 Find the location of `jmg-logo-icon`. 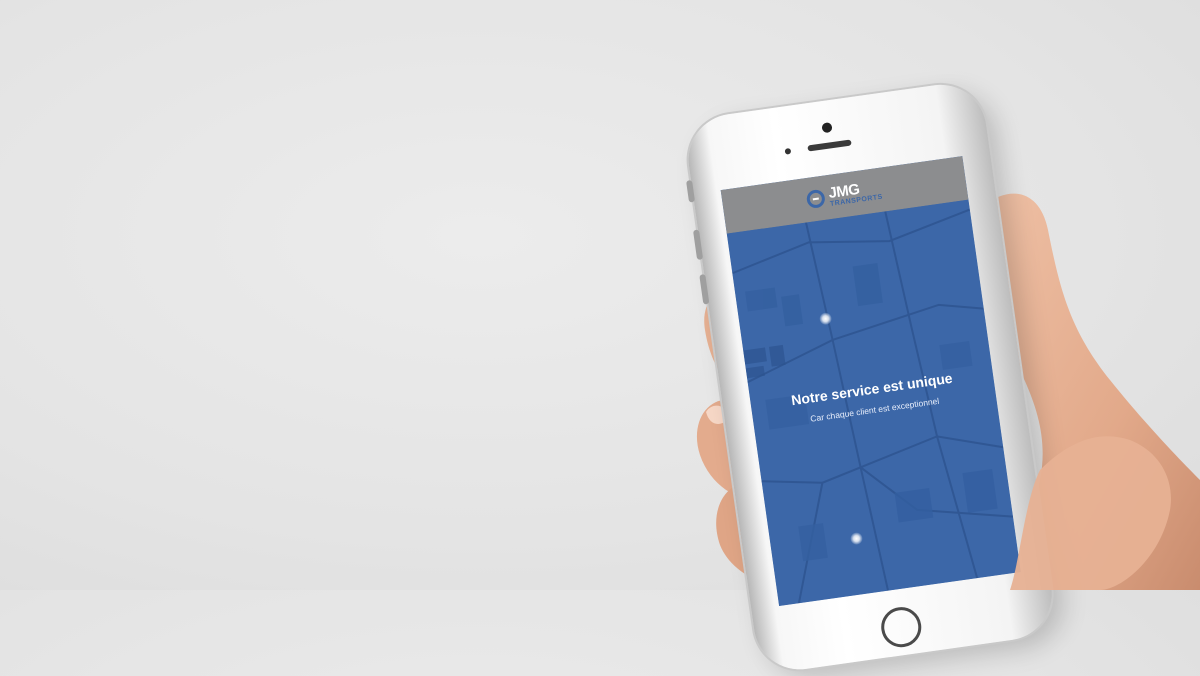

jmg-logo-icon is located at coordinates (816, 199).